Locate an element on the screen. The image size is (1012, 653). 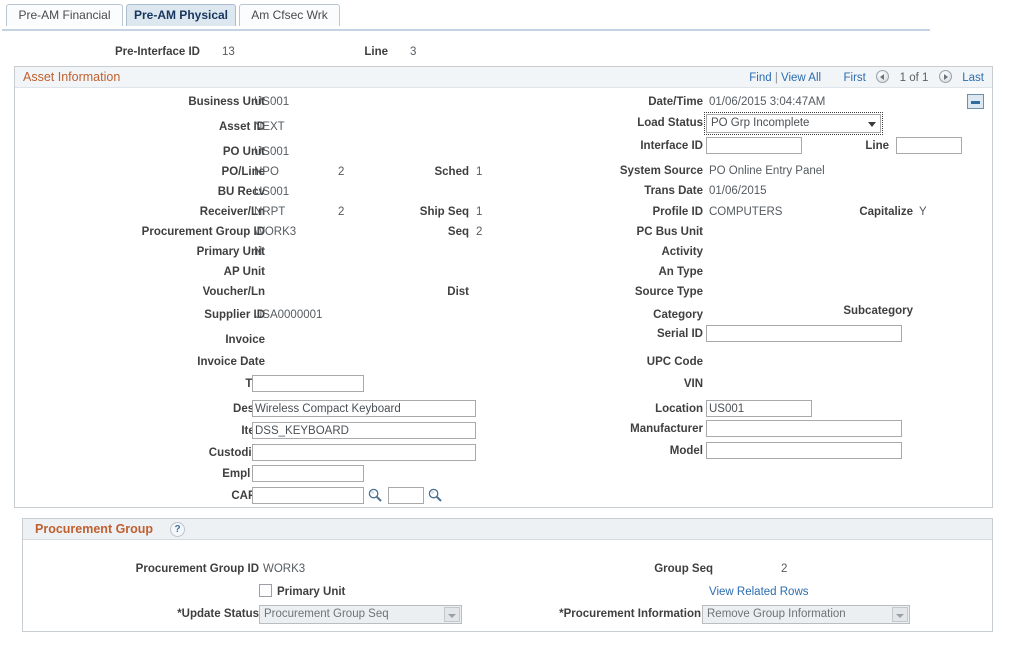
tab-pre-am-financial: Pre-AM Financial is located at coordinates (64, 15).